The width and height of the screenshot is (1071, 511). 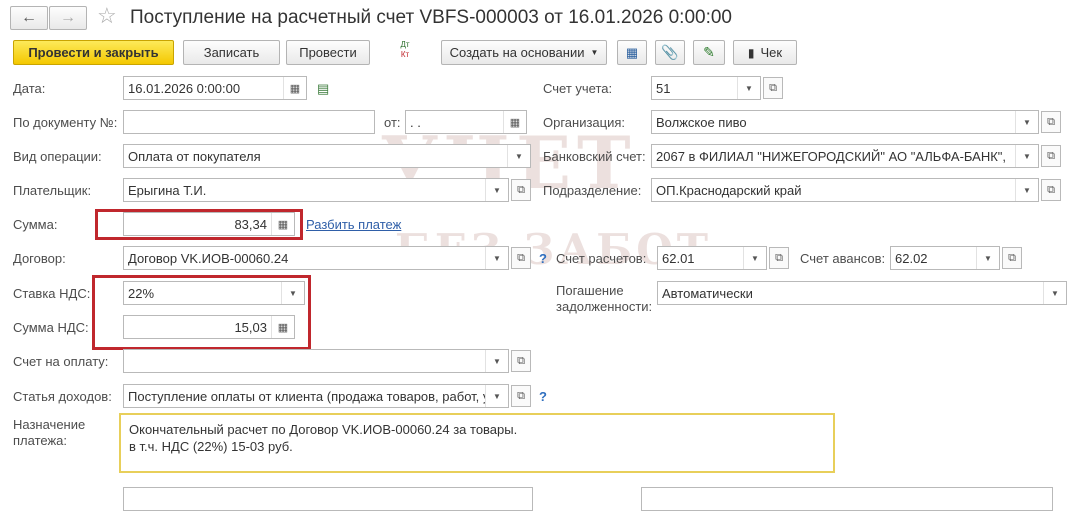 I want to click on structure-button: ▦, so click(x=632, y=52).